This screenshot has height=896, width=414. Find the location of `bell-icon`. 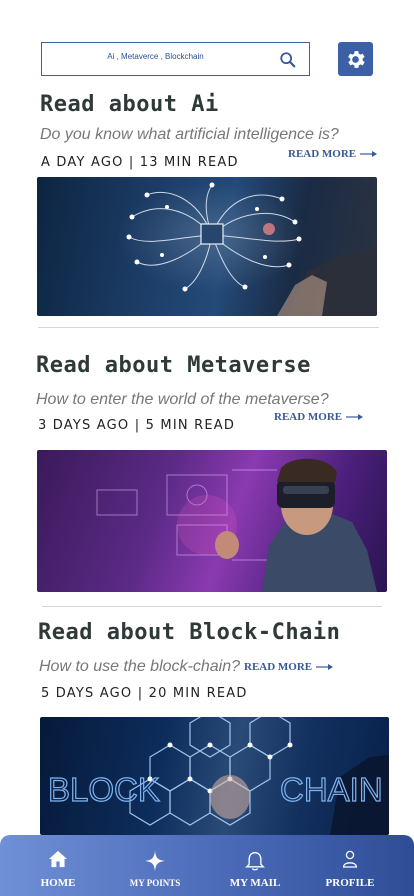

bell-icon is located at coordinates (255, 861).